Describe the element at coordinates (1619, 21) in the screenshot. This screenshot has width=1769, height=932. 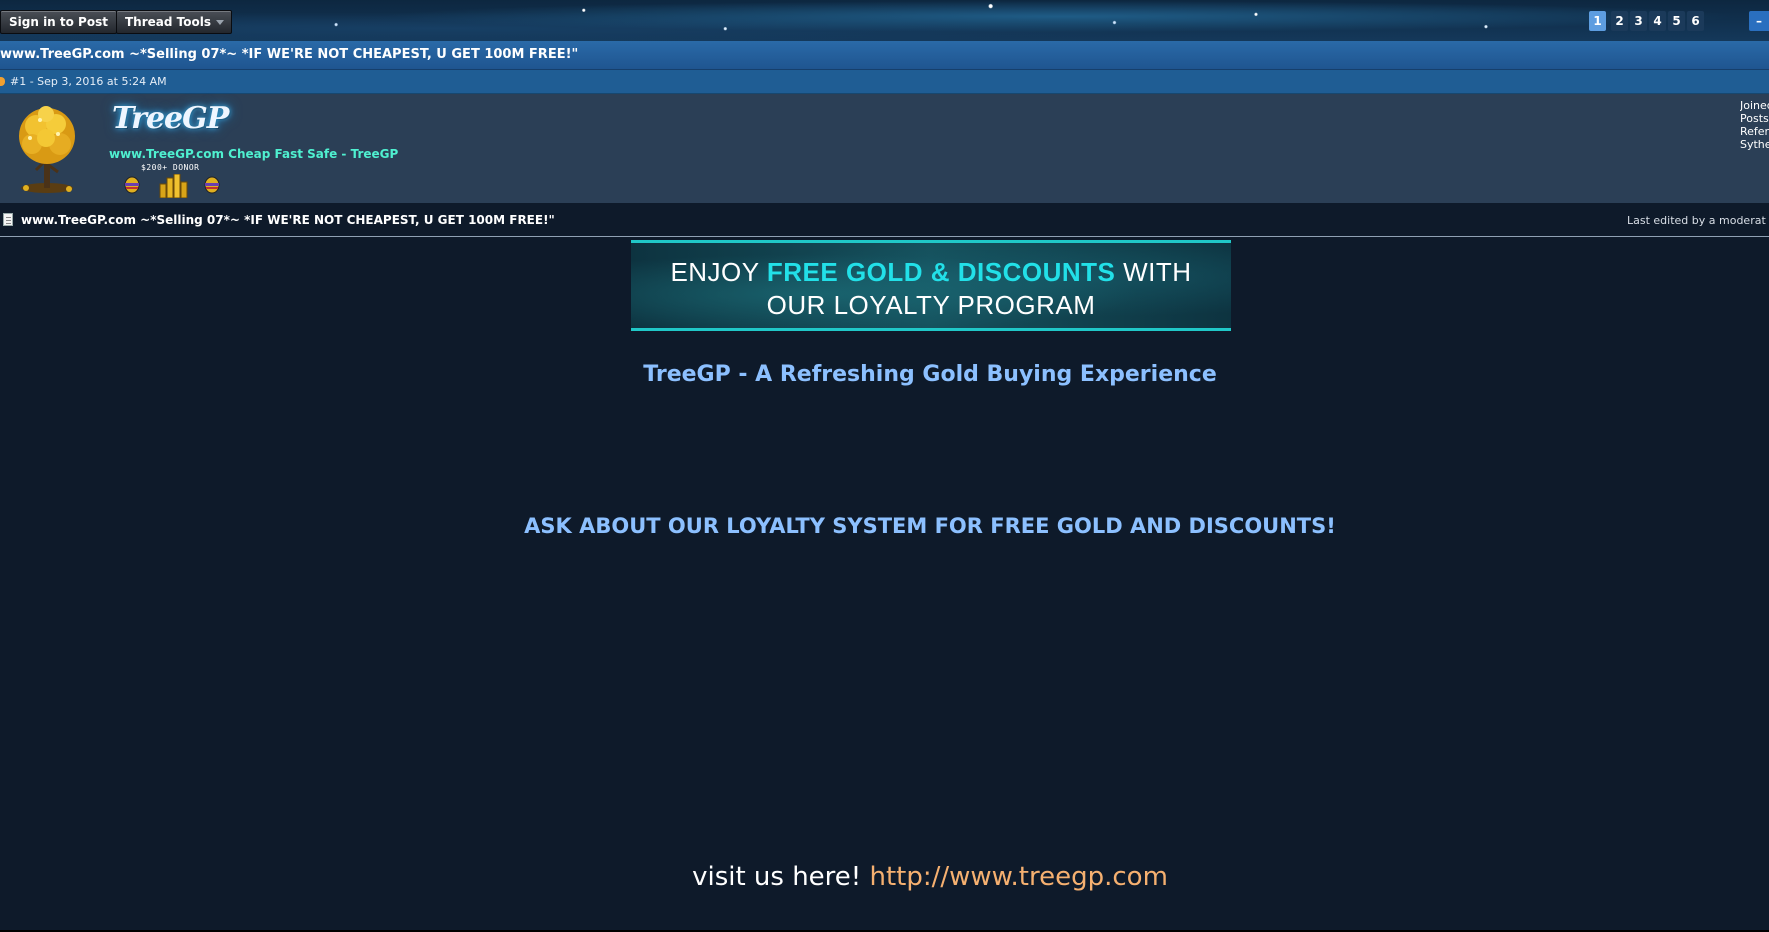
I see `page-link-2: 2` at that location.